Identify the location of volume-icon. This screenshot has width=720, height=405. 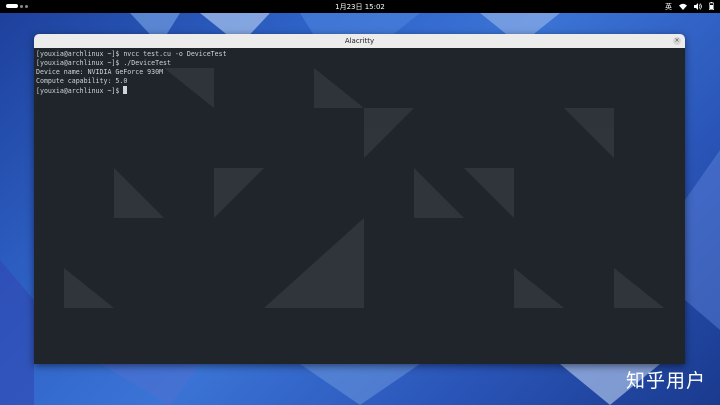
(698, 7).